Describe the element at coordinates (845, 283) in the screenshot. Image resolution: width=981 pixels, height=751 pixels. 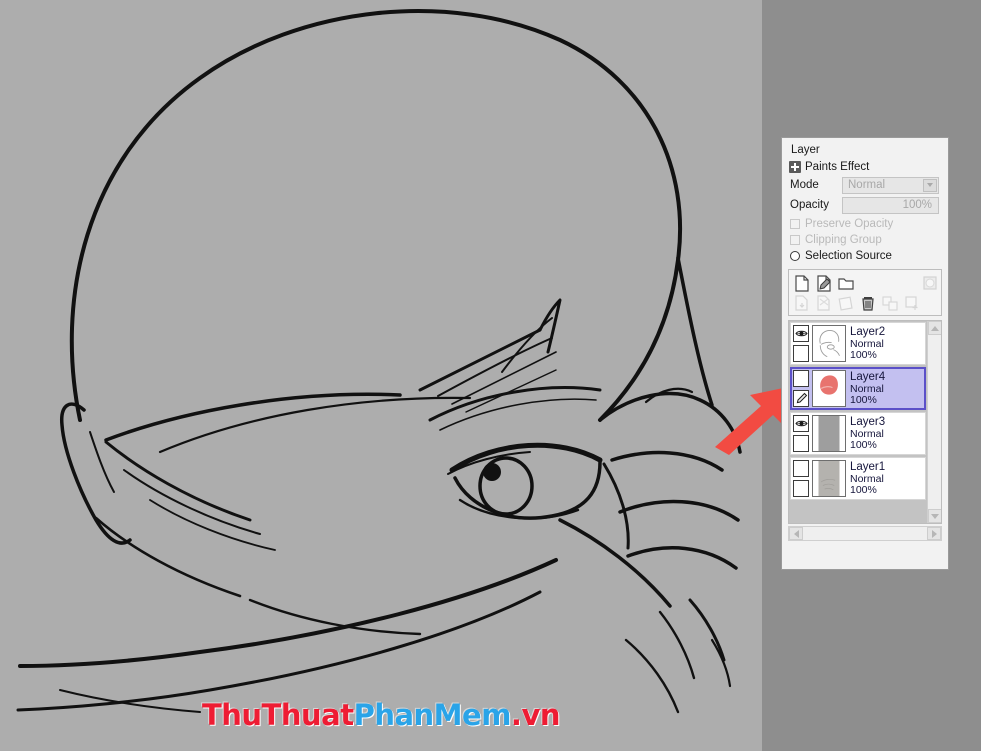
I see `new-folder-icon` at that location.